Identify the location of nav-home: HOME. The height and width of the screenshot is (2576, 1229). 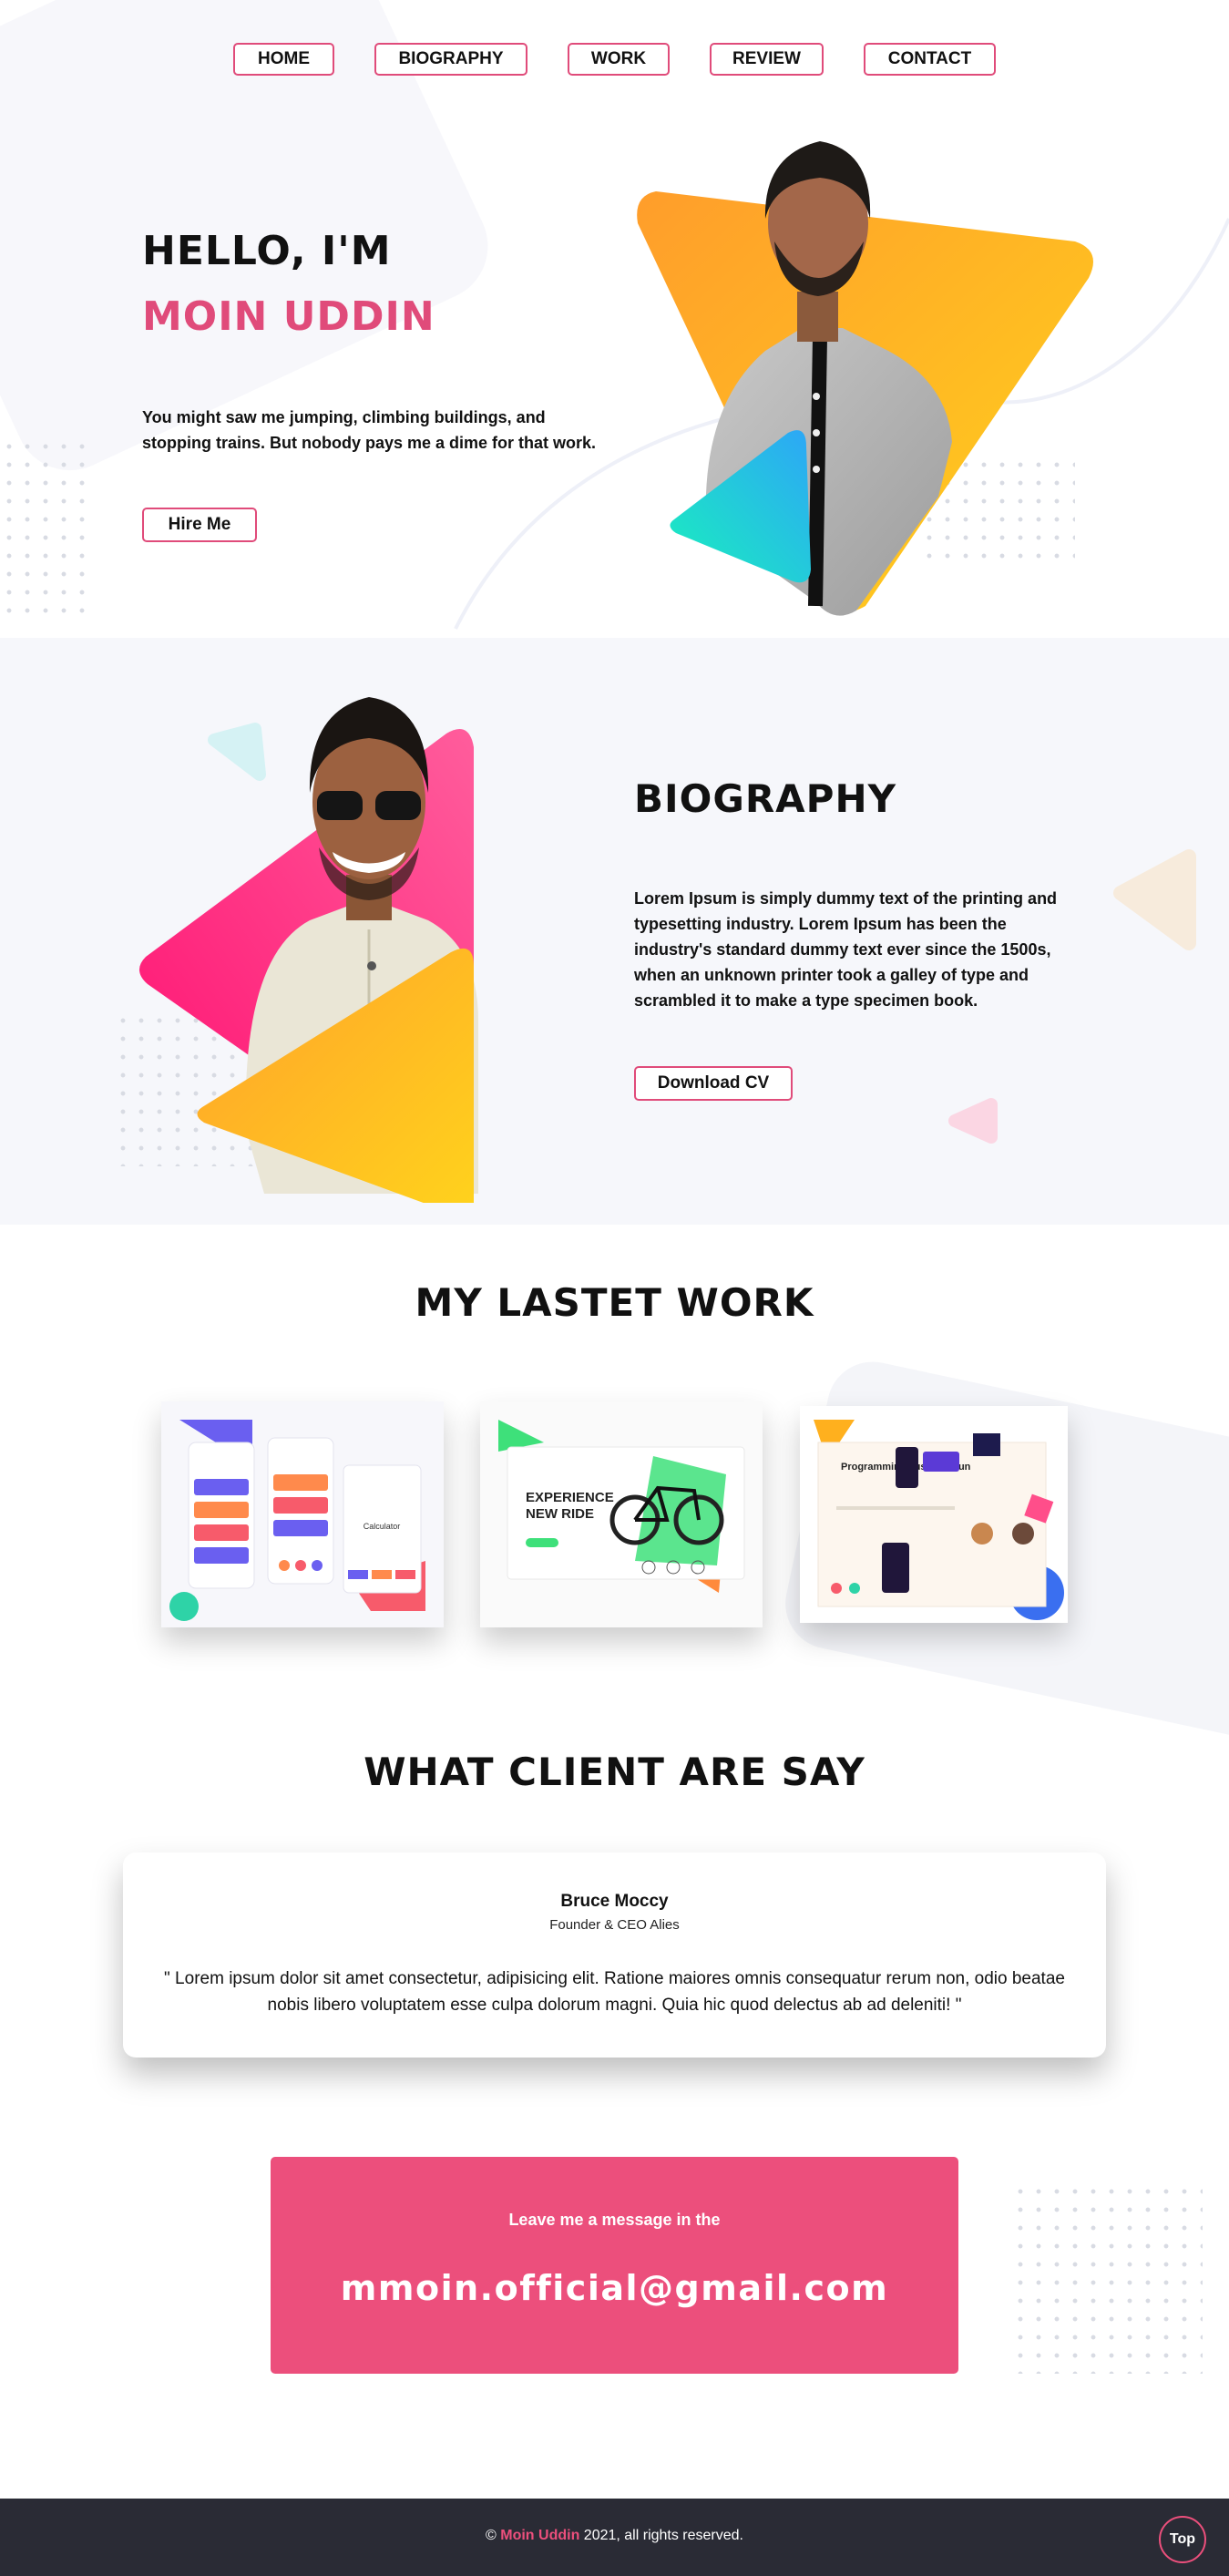
(283, 60).